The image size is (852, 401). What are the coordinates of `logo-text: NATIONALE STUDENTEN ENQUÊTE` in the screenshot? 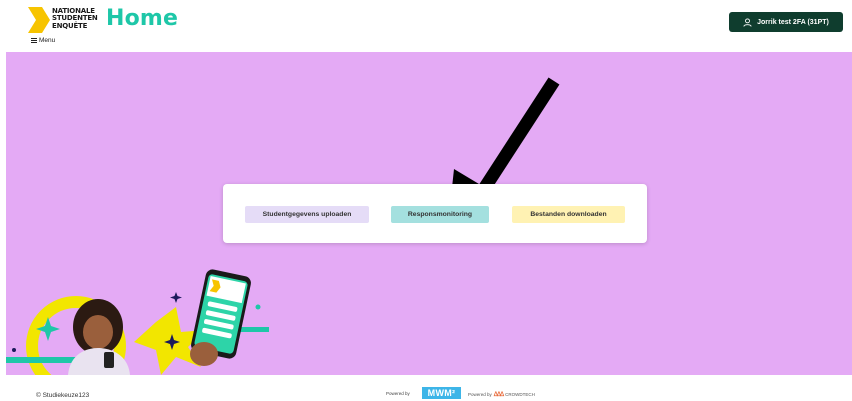 It's located at (75, 18).